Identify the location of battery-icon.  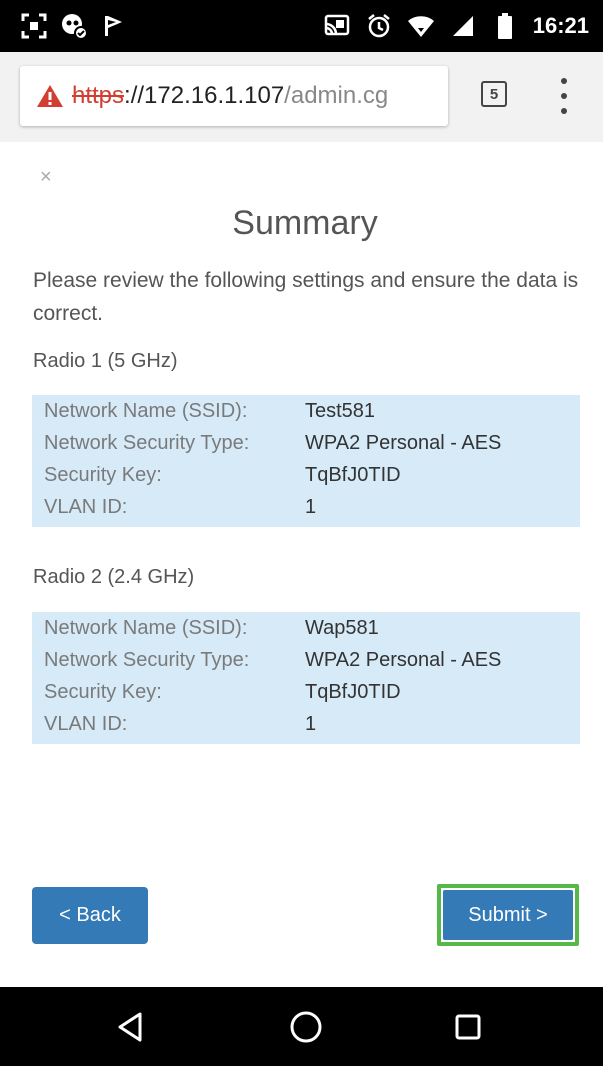
(505, 26).